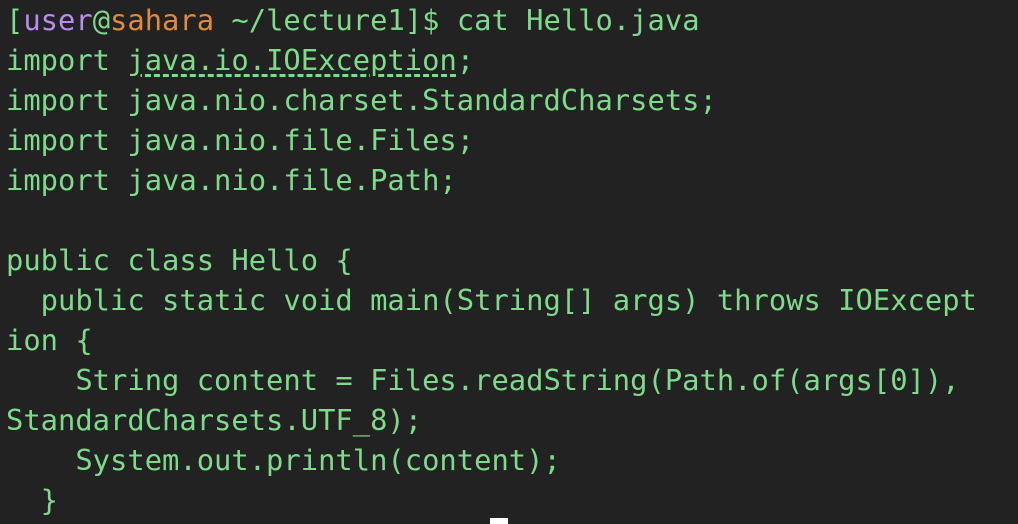 Image resolution: width=1018 pixels, height=524 pixels. What do you see at coordinates (67, 60) in the screenshot?
I see `import-keyword: import` at bounding box center [67, 60].